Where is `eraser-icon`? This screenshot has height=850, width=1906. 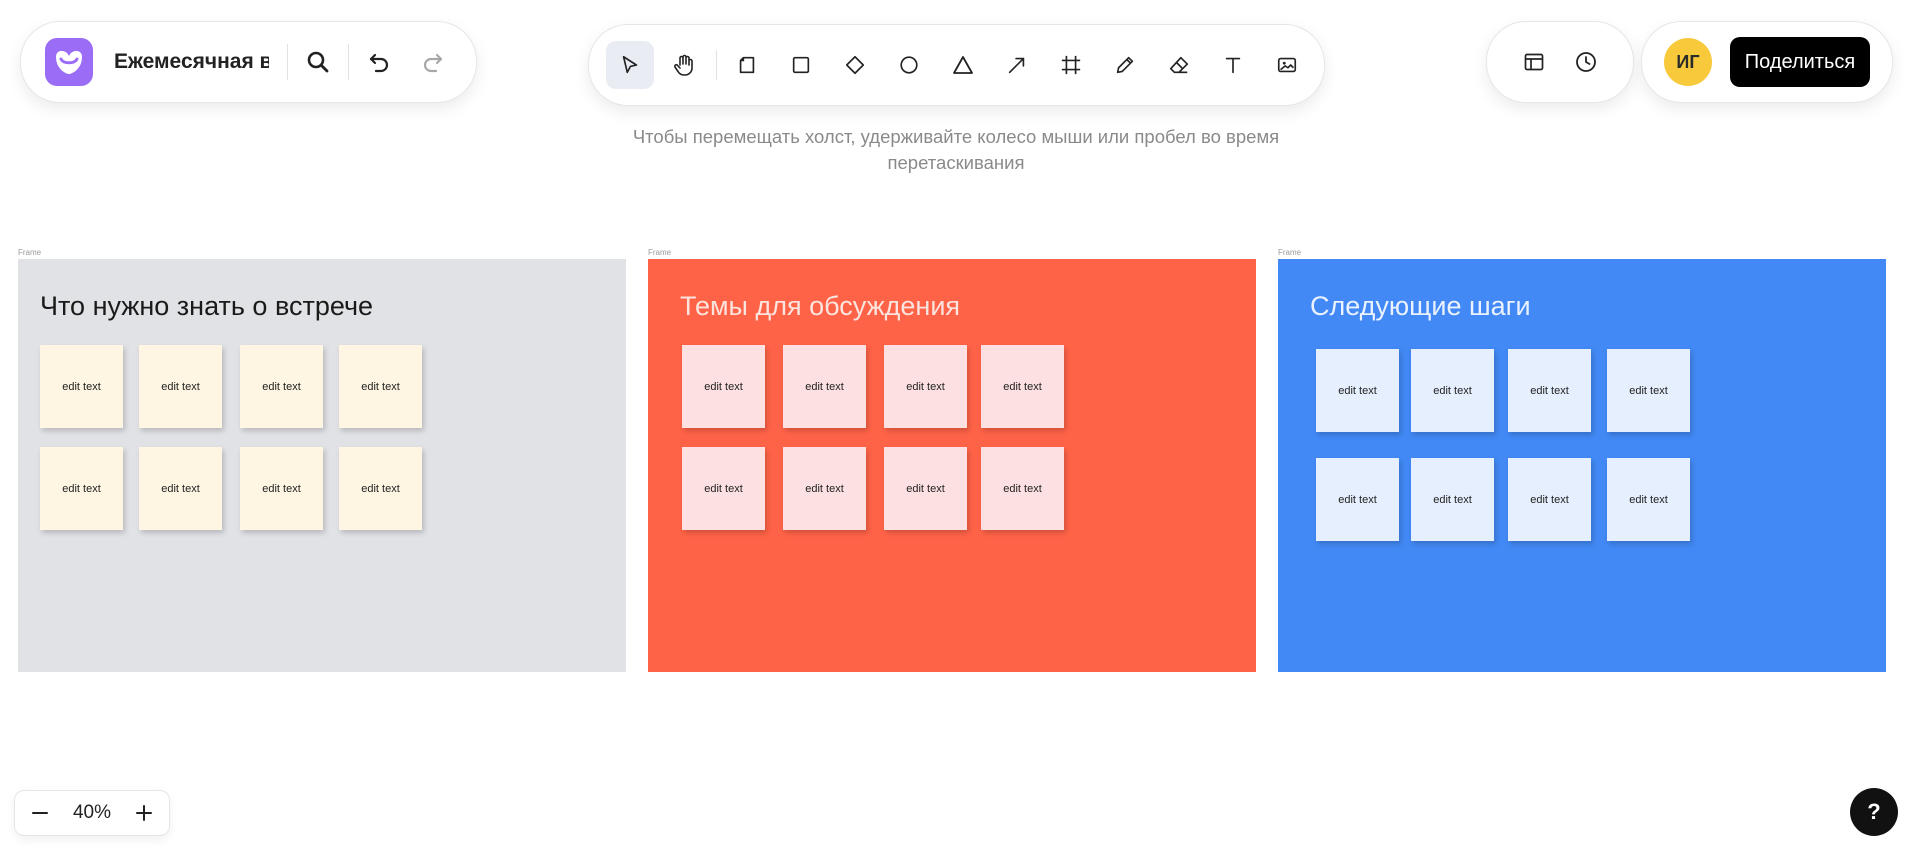
eraser-icon is located at coordinates (1179, 65).